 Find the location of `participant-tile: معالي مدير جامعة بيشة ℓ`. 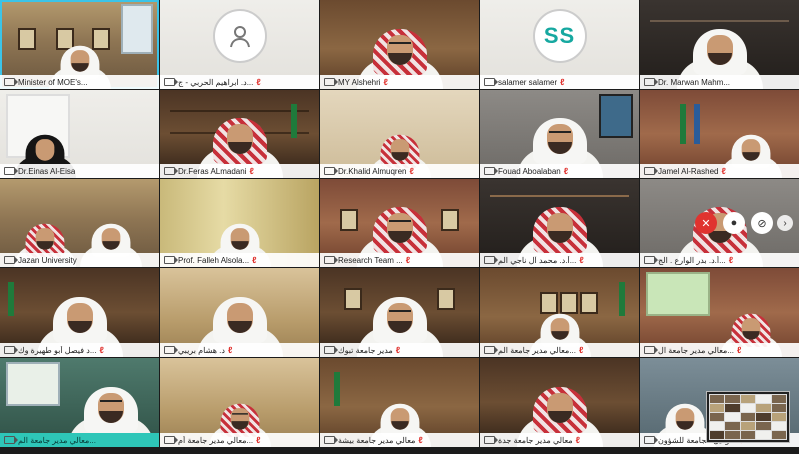

participant-tile: معالي مدير جامعة بيشة ℓ is located at coordinates (399, 402).